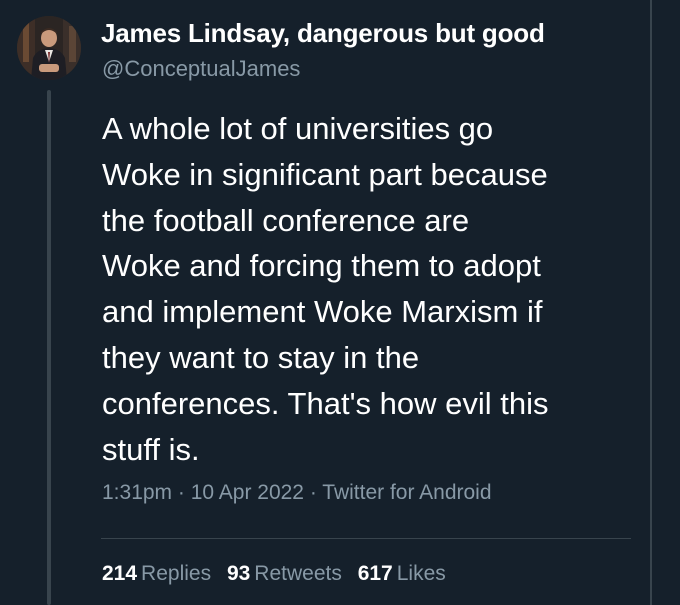 Image resolution: width=680 pixels, height=605 pixels. What do you see at coordinates (375, 573) in the screenshot?
I see `likes-count: 617` at bounding box center [375, 573].